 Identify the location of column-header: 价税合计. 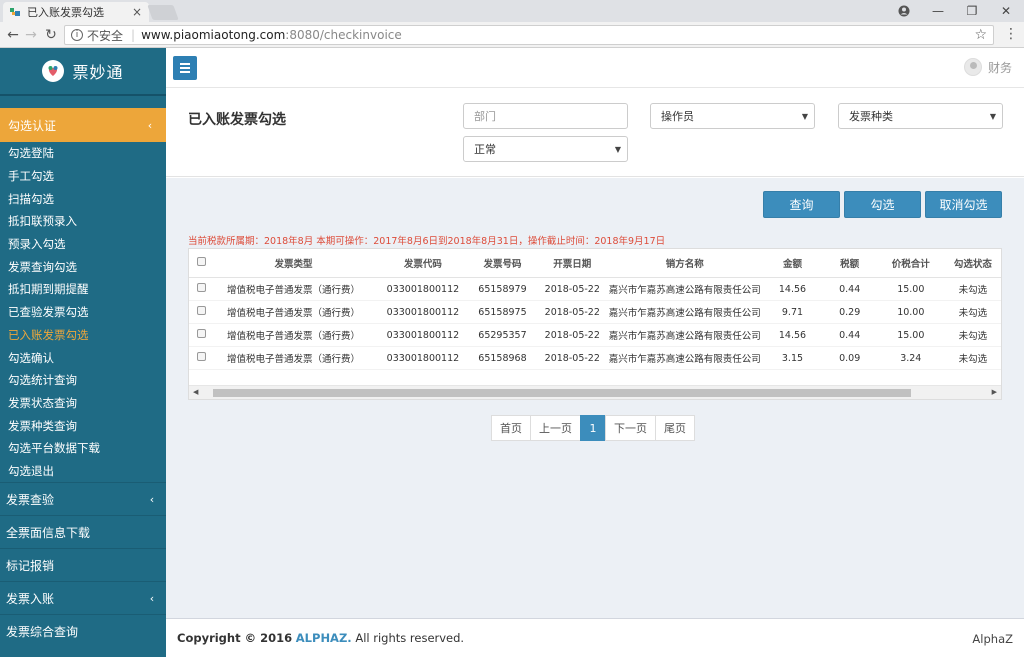
(911, 263).